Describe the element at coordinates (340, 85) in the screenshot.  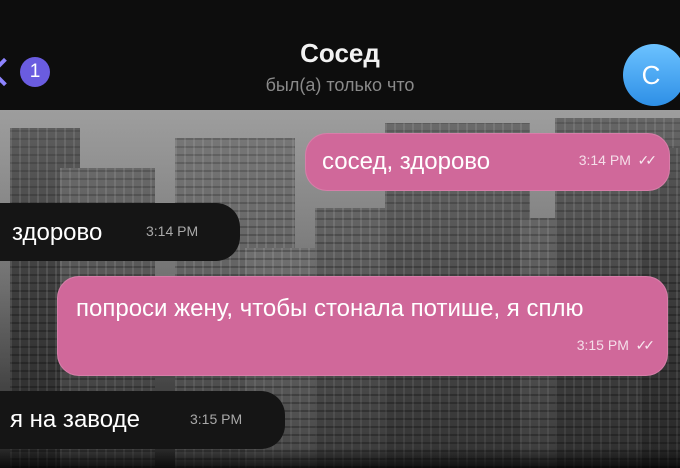
I see `last-seen-status: был(а) только что` at that location.